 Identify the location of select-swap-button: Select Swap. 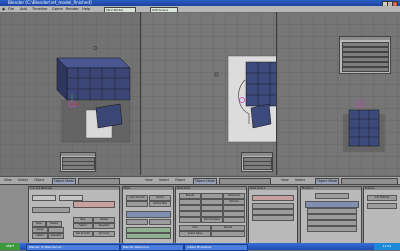
(195, 234).